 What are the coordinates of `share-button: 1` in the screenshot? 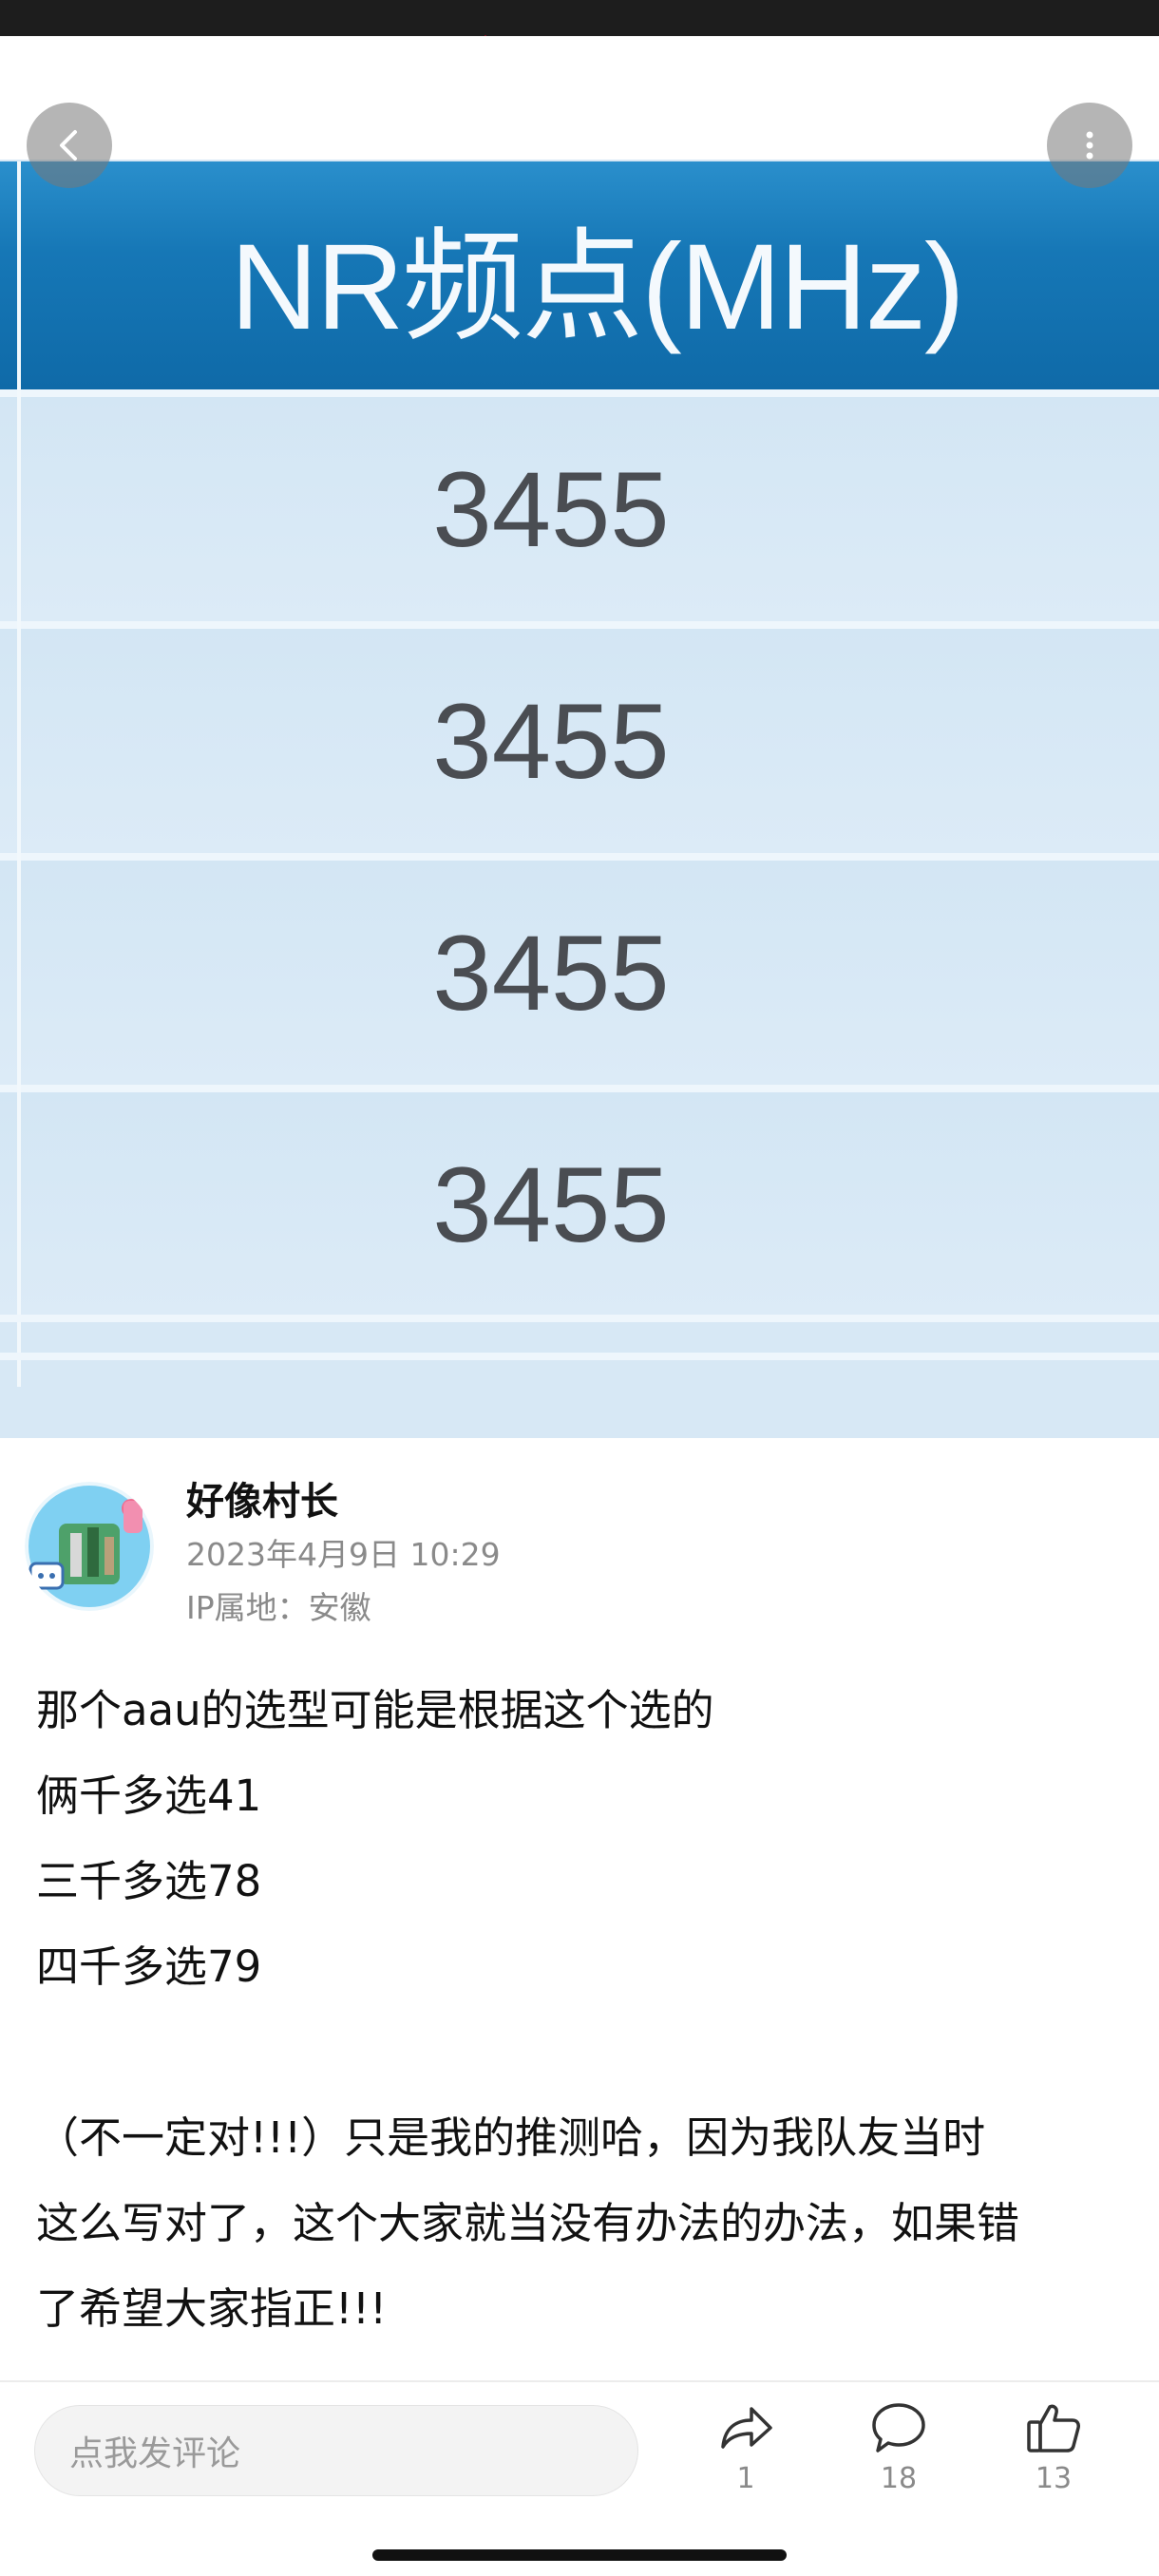 It's located at (746, 2448).